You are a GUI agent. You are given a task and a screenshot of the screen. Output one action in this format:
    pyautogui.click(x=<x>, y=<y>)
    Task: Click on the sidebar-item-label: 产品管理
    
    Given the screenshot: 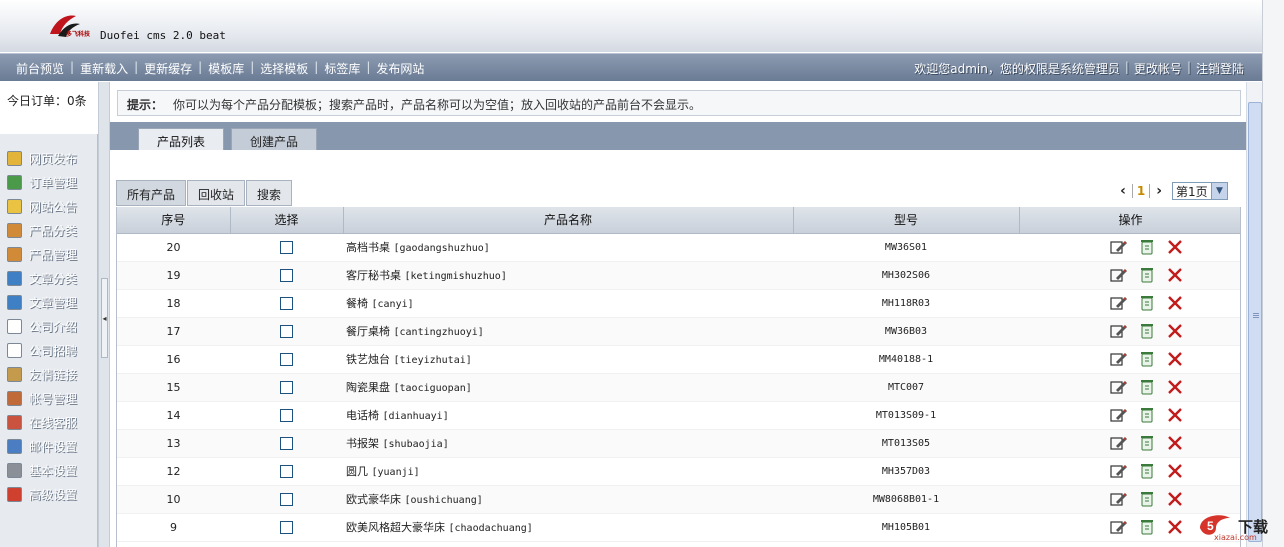 What is the action you would take?
    pyautogui.click(x=53, y=254)
    